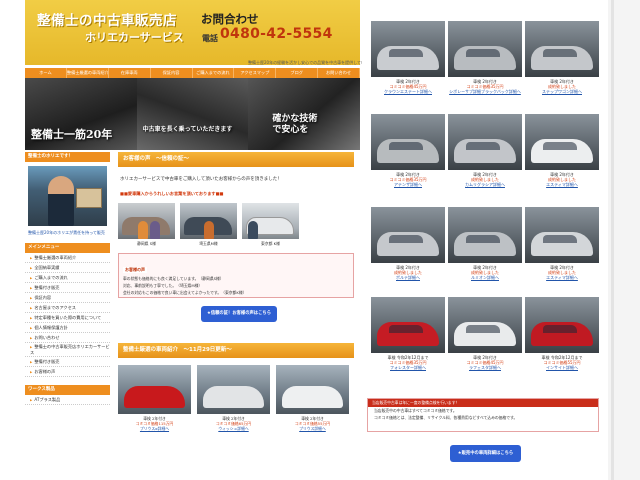  What do you see at coordinates (67, 390) in the screenshot?
I see `works-heading: ワークス製品` at bounding box center [67, 390].